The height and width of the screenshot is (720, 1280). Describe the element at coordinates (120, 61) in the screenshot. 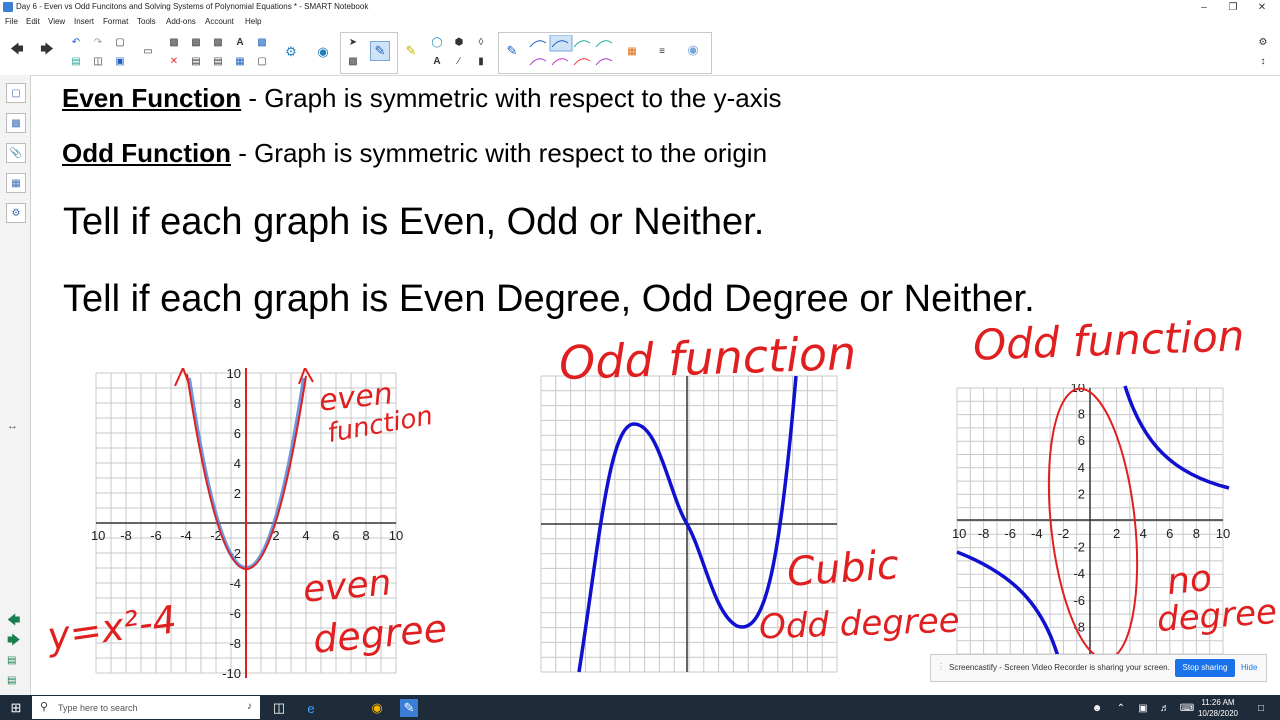

I see `save-icon: ▣` at that location.